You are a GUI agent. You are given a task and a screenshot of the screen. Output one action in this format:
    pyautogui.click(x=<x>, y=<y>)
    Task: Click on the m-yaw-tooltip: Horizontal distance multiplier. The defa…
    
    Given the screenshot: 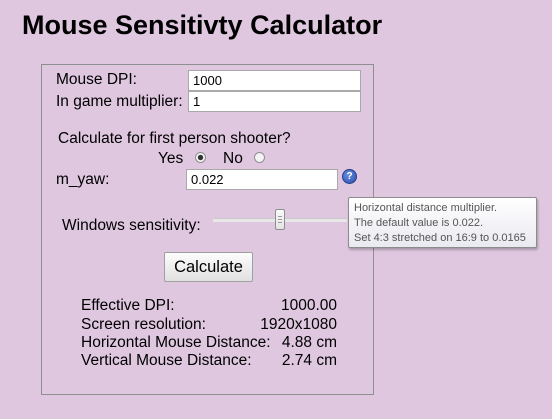 What is the action you would take?
    pyautogui.click(x=442, y=222)
    